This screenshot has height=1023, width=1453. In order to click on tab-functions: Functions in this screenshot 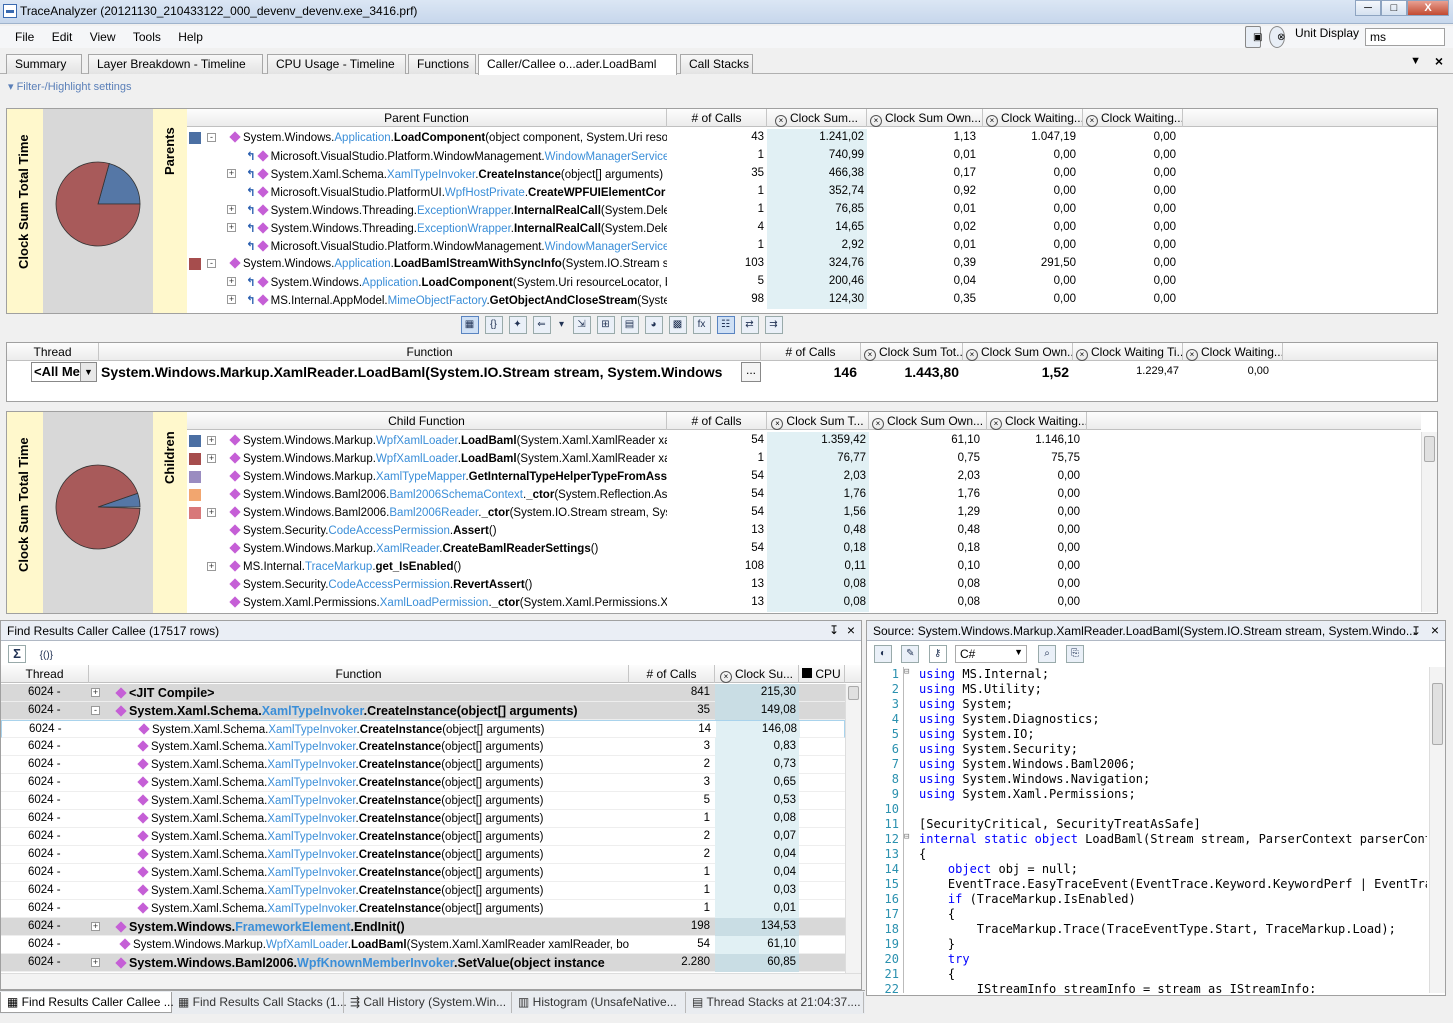, I will do `click(442, 64)`.